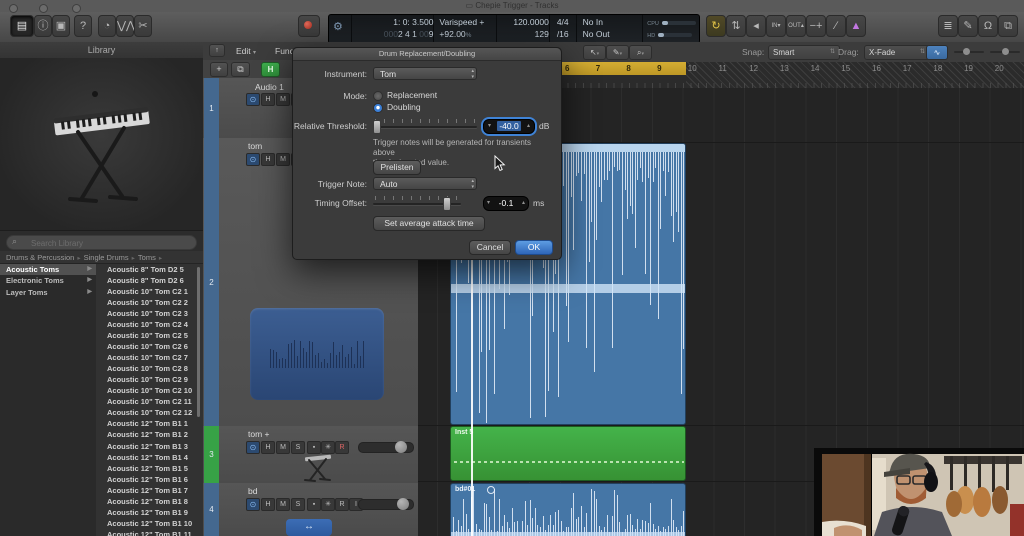 The image size is (1024, 536). I want to click on replace-button: ∕, so click(836, 26).